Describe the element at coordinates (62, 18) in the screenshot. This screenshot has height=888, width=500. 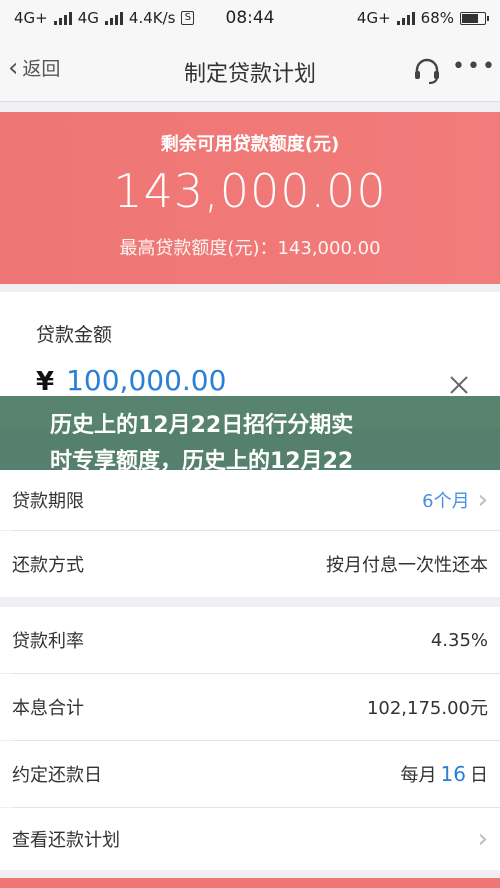
I see `signal-icon` at that location.